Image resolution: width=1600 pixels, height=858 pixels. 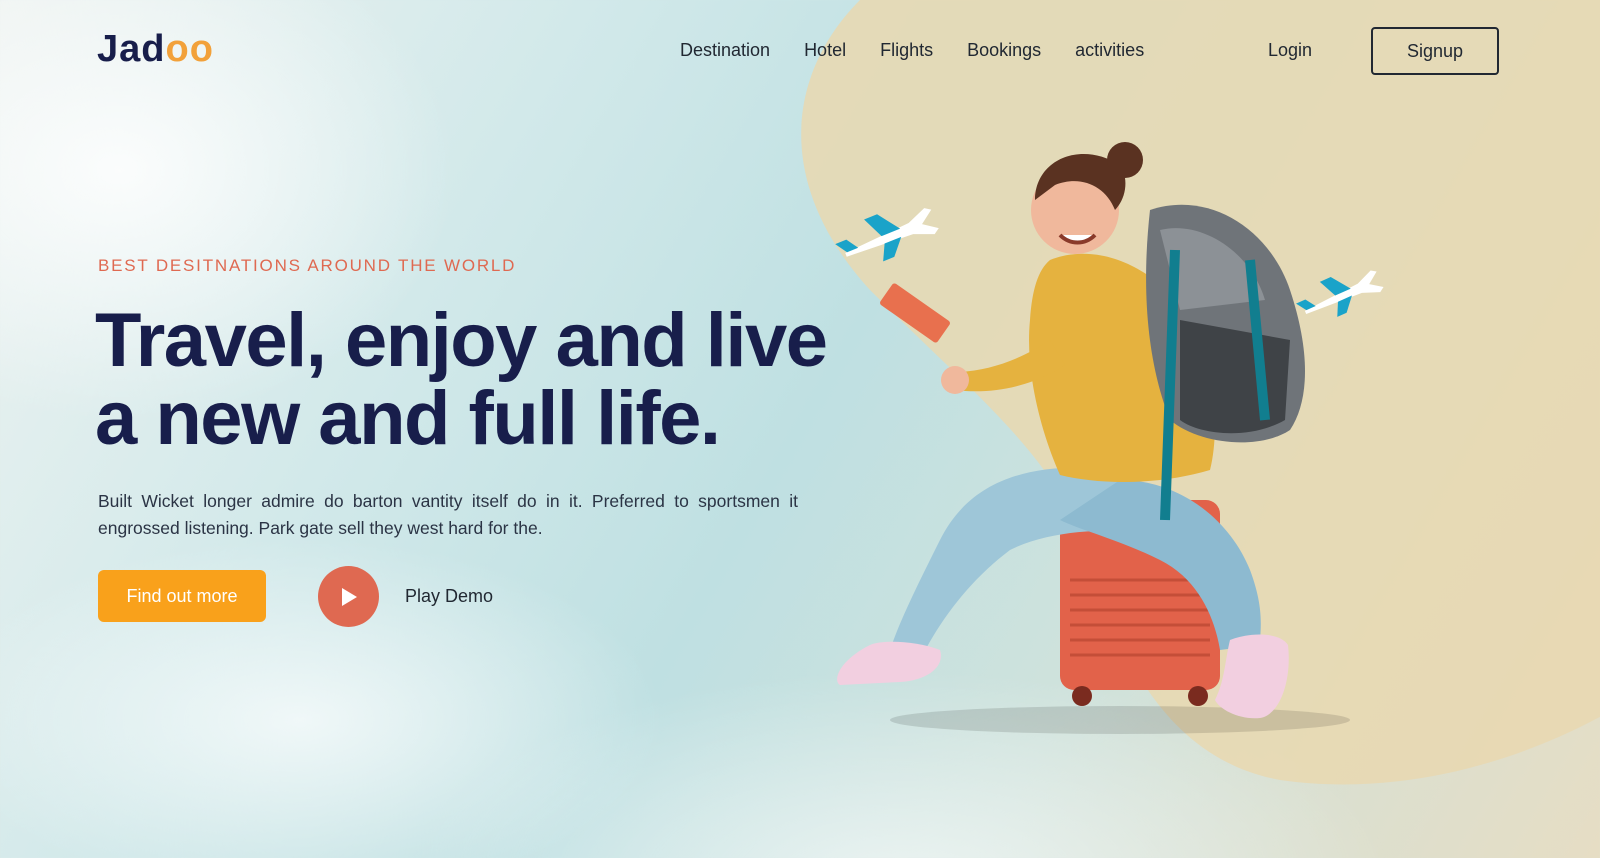 I want to click on play-demo-label: Play Demo, so click(x=449, y=596).